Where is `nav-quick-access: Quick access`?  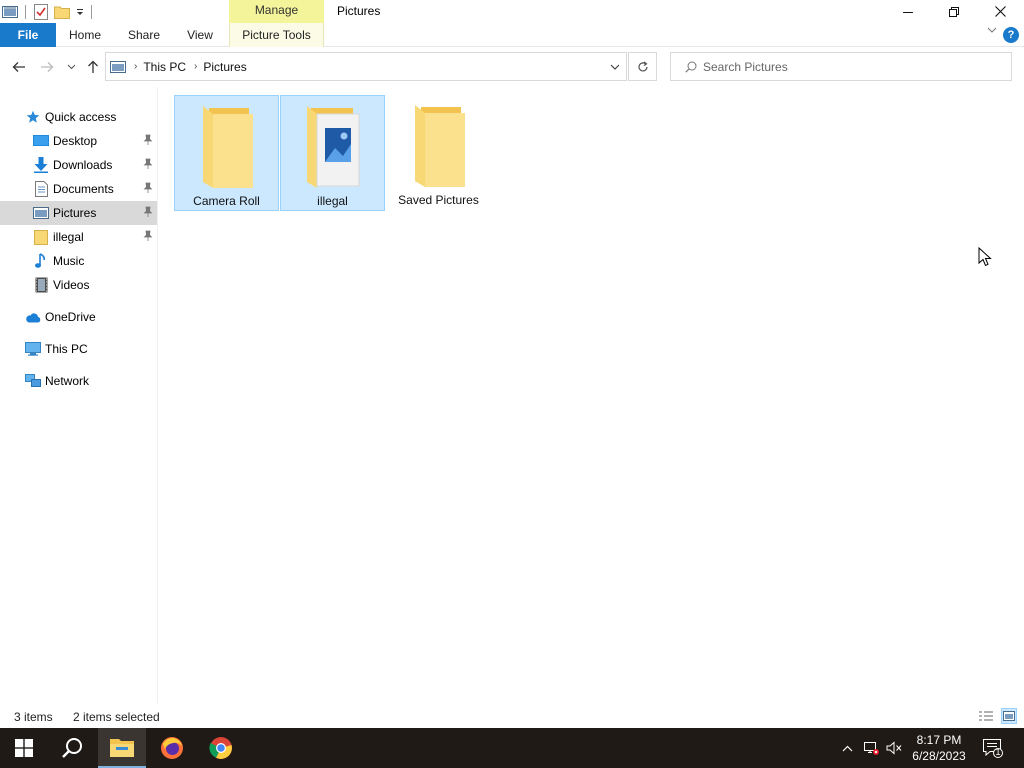 nav-quick-access: Quick access is located at coordinates (78, 117).